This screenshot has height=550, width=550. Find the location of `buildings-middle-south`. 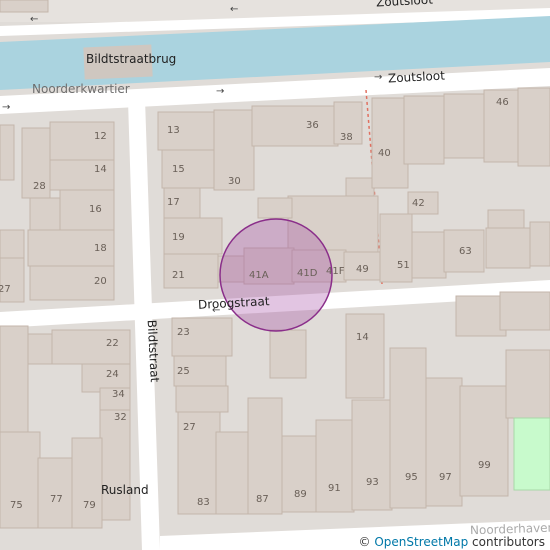

buildings-middle-south is located at coordinates (282, 414).